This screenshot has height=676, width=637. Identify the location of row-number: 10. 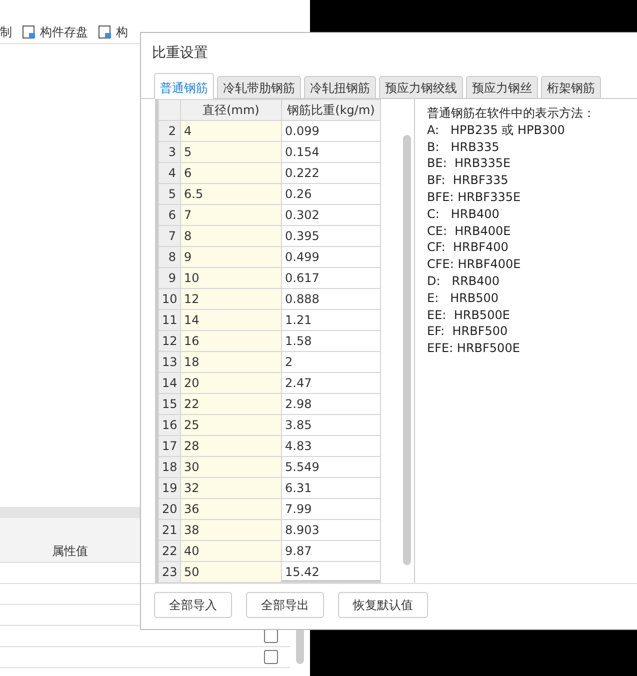
(169, 299).